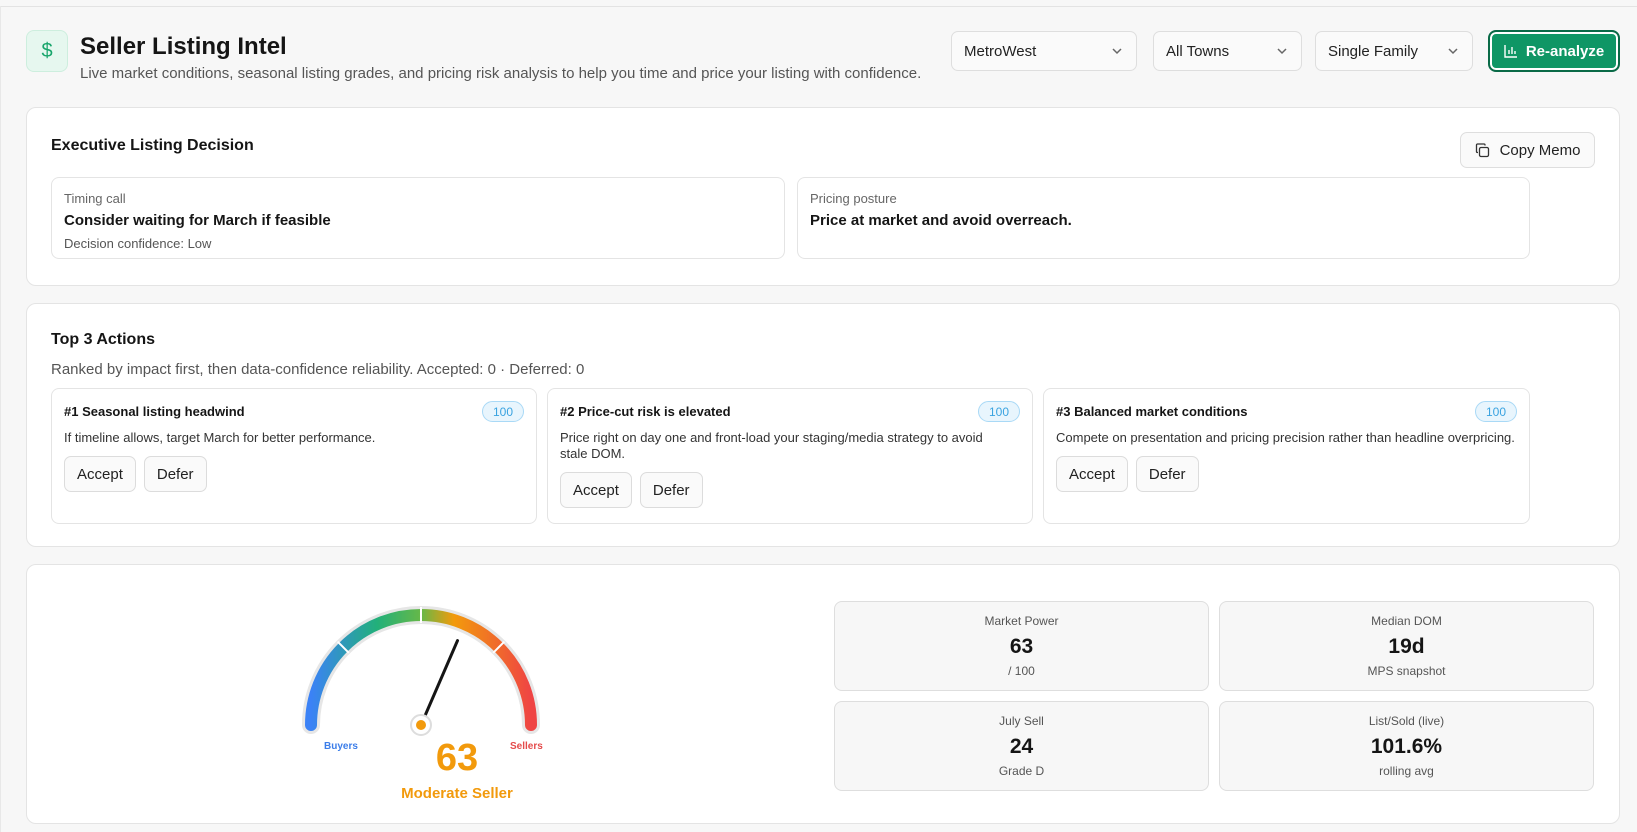 This screenshot has width=1637, height=832. What do you see at coordinates (183, 46) in the screenshot?
I see `page-title: Seller Listing Intel` at bounding box center [183, 46].